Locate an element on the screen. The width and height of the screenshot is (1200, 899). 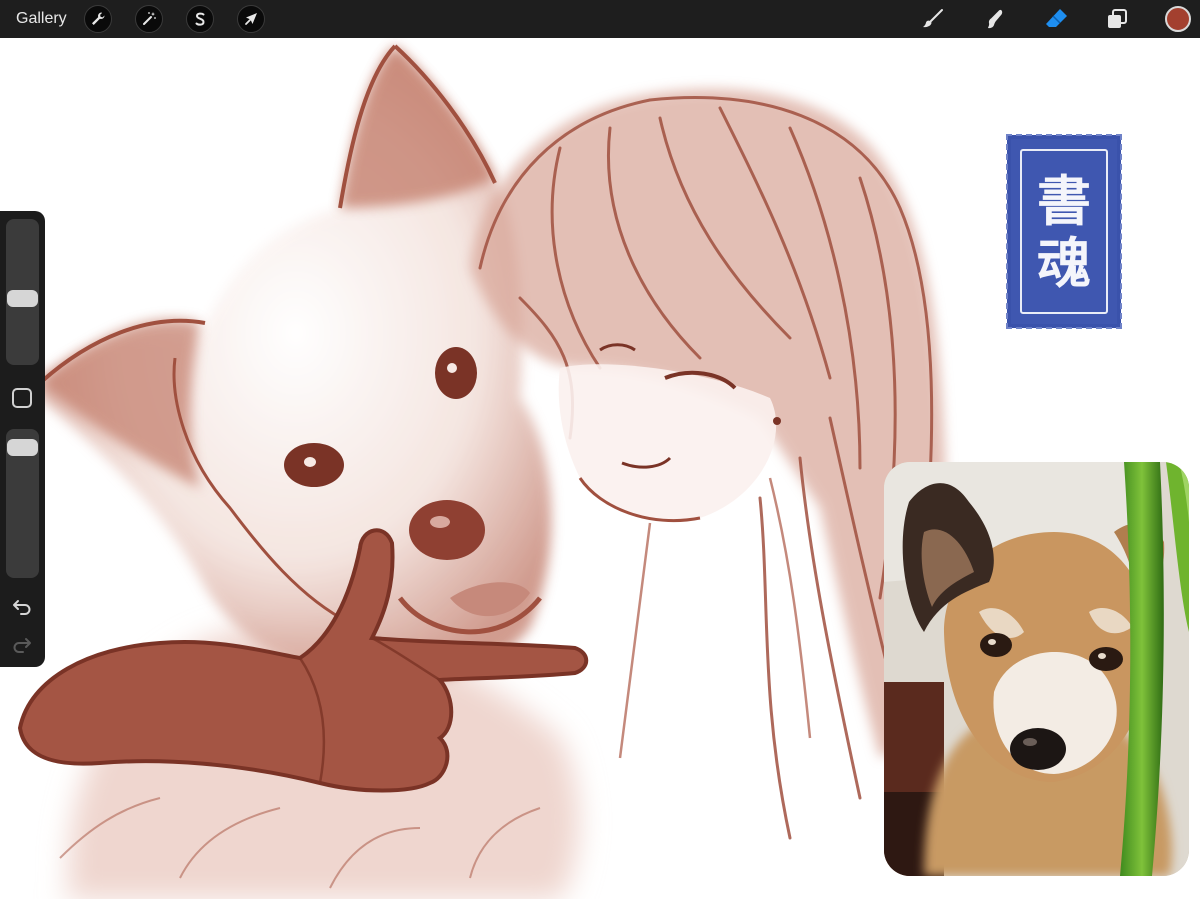
wrench-icon is located at coordinates (98, 18).